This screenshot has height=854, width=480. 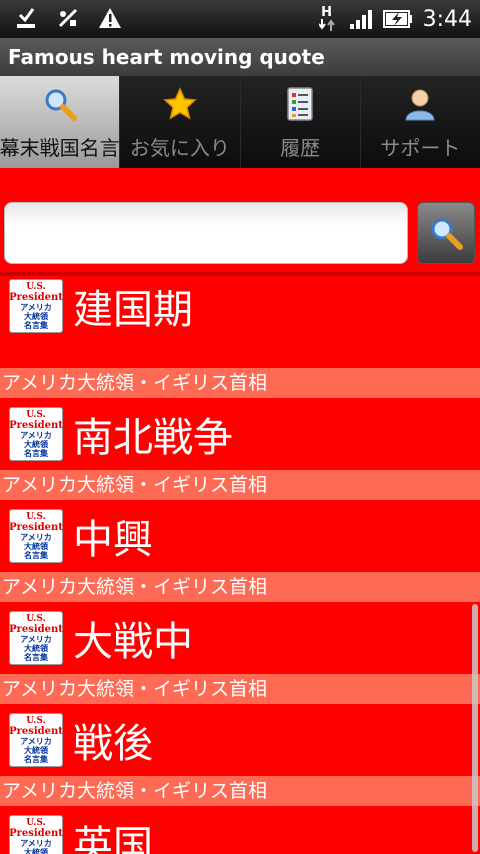 What do you see at coordinates (113, 540) in the screenshot?
I see `list-item-title: 中興` at bounding box center [113, 540].